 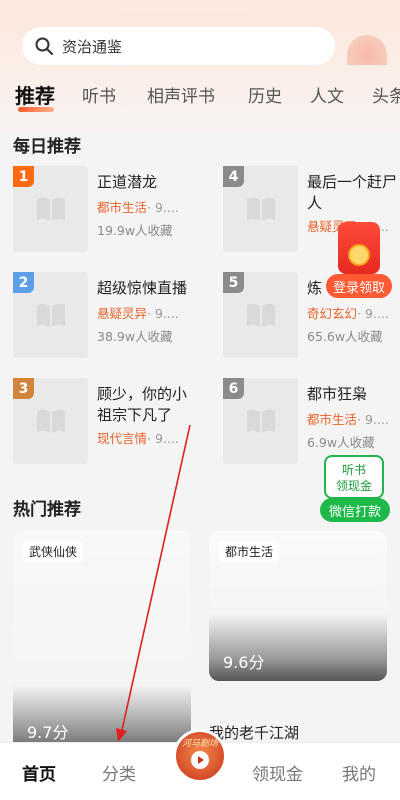 What do you see at coordinates (53, 551) in the screenshot?
I see `hot-book-tag: 武侠仙侠` at bounding box center [53, 551].